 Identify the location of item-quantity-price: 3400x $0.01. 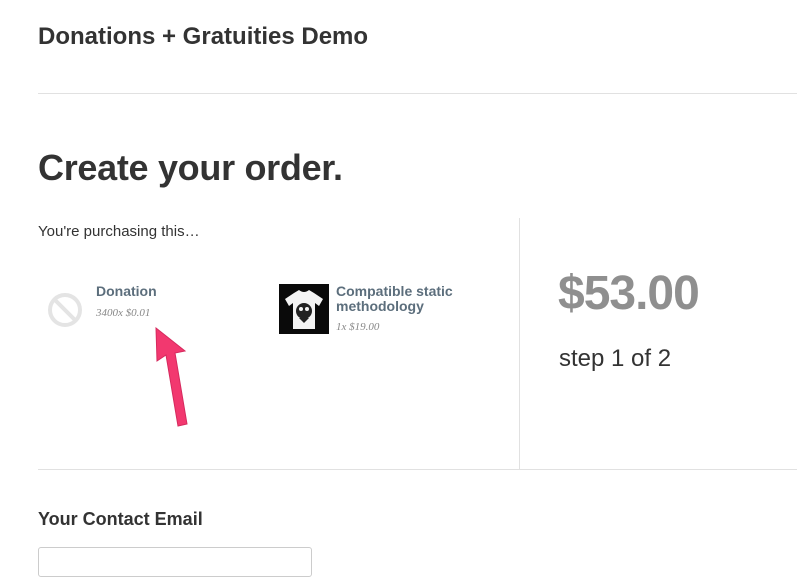
(123, 313).